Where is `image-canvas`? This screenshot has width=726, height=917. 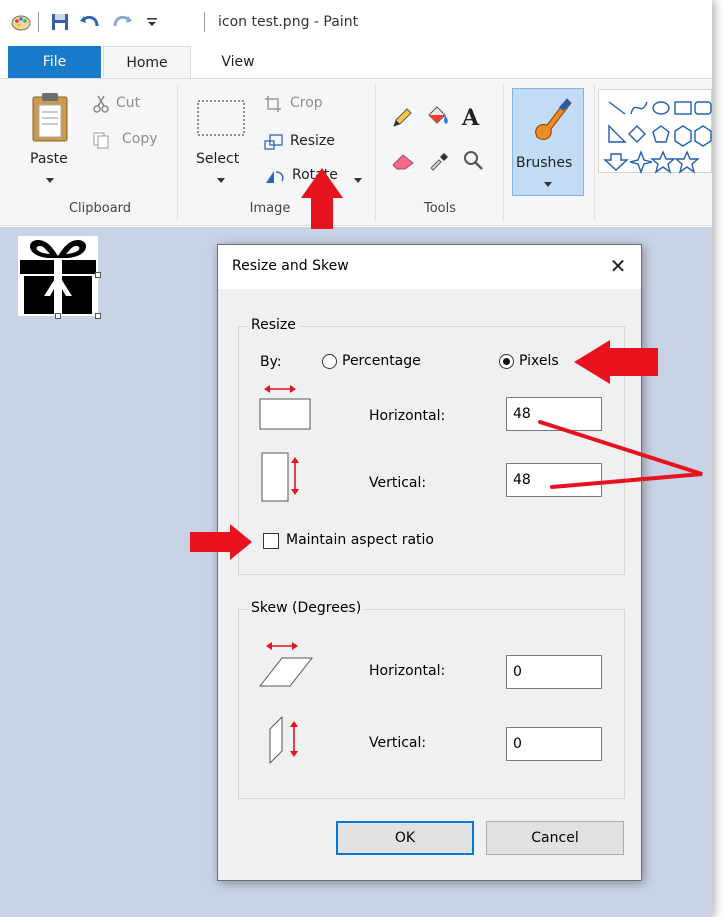 image-canvas is located at coordinates (58, 276).